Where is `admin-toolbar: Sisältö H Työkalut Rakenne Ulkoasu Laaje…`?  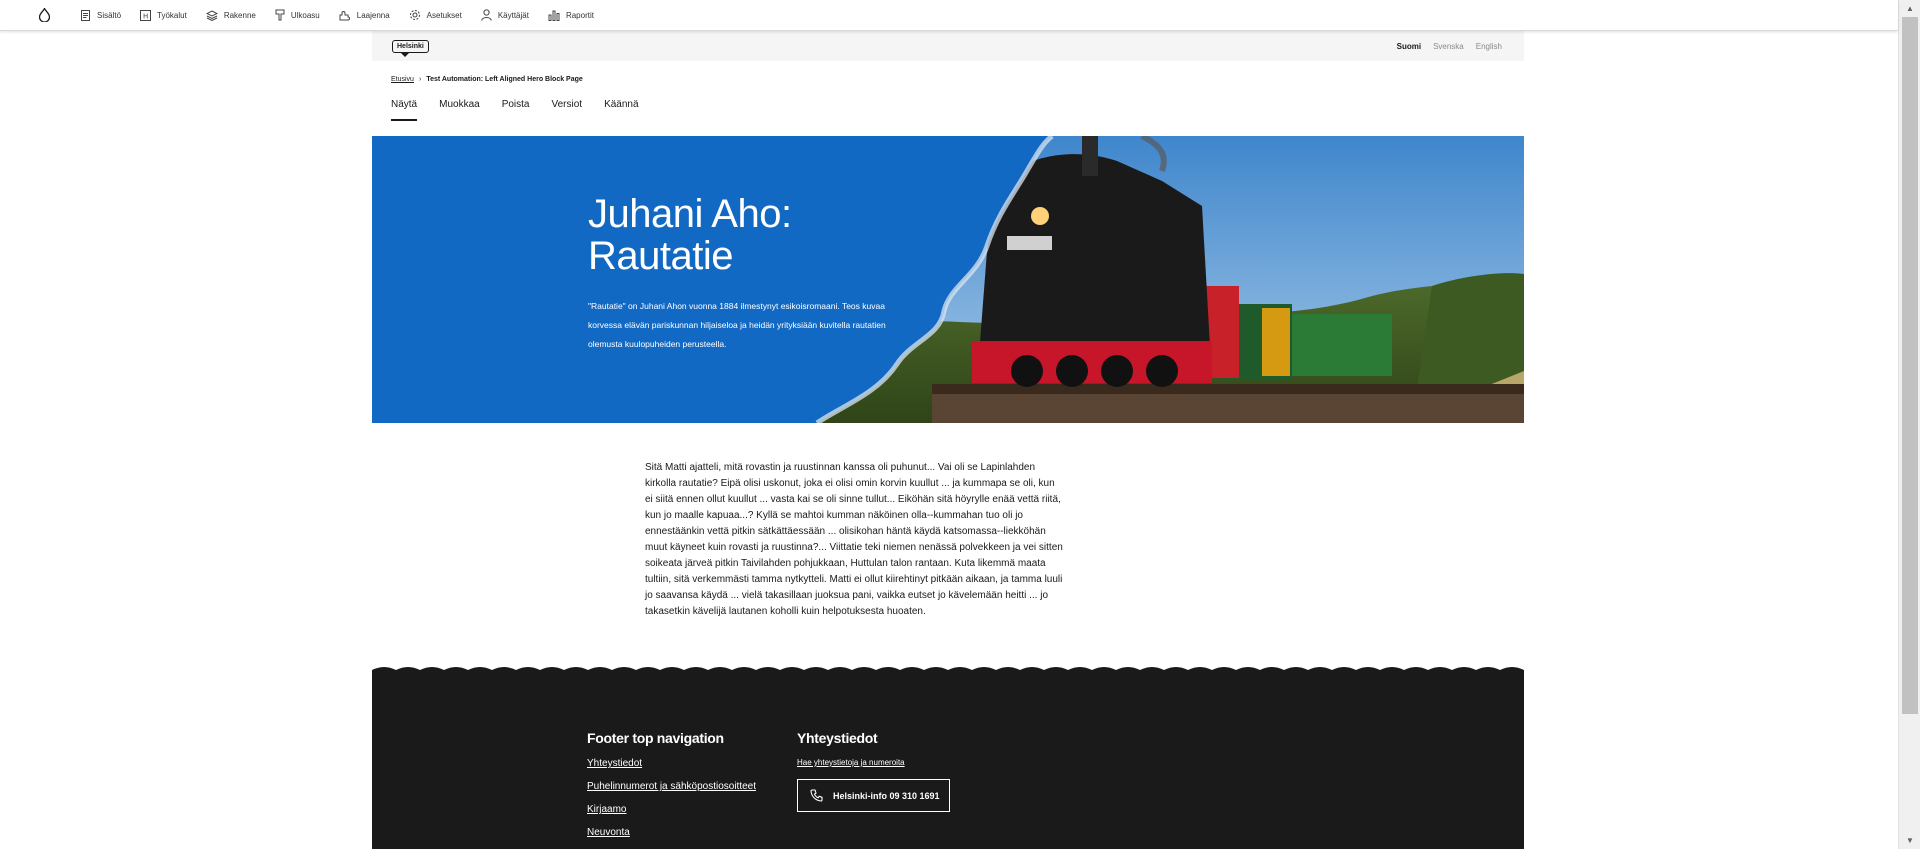
admin-toolbar: Sisältö H Työkalut Rakenne Ulkoasu Laaje… is located at coordinates (949, 15).